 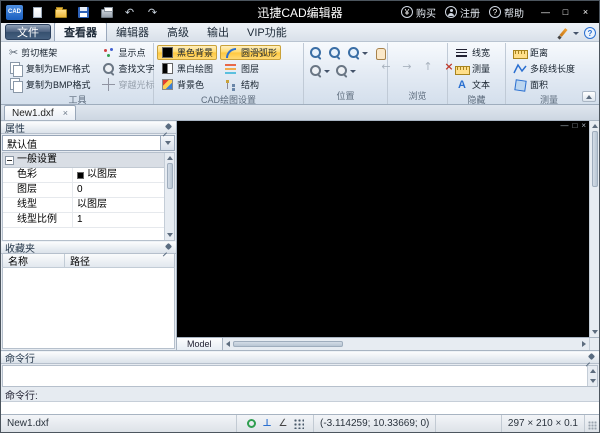 What do you see at coordinates (128, 52) in the screenshot?
I see `show-points-button: 显示点` at bounding box center [128, 52].